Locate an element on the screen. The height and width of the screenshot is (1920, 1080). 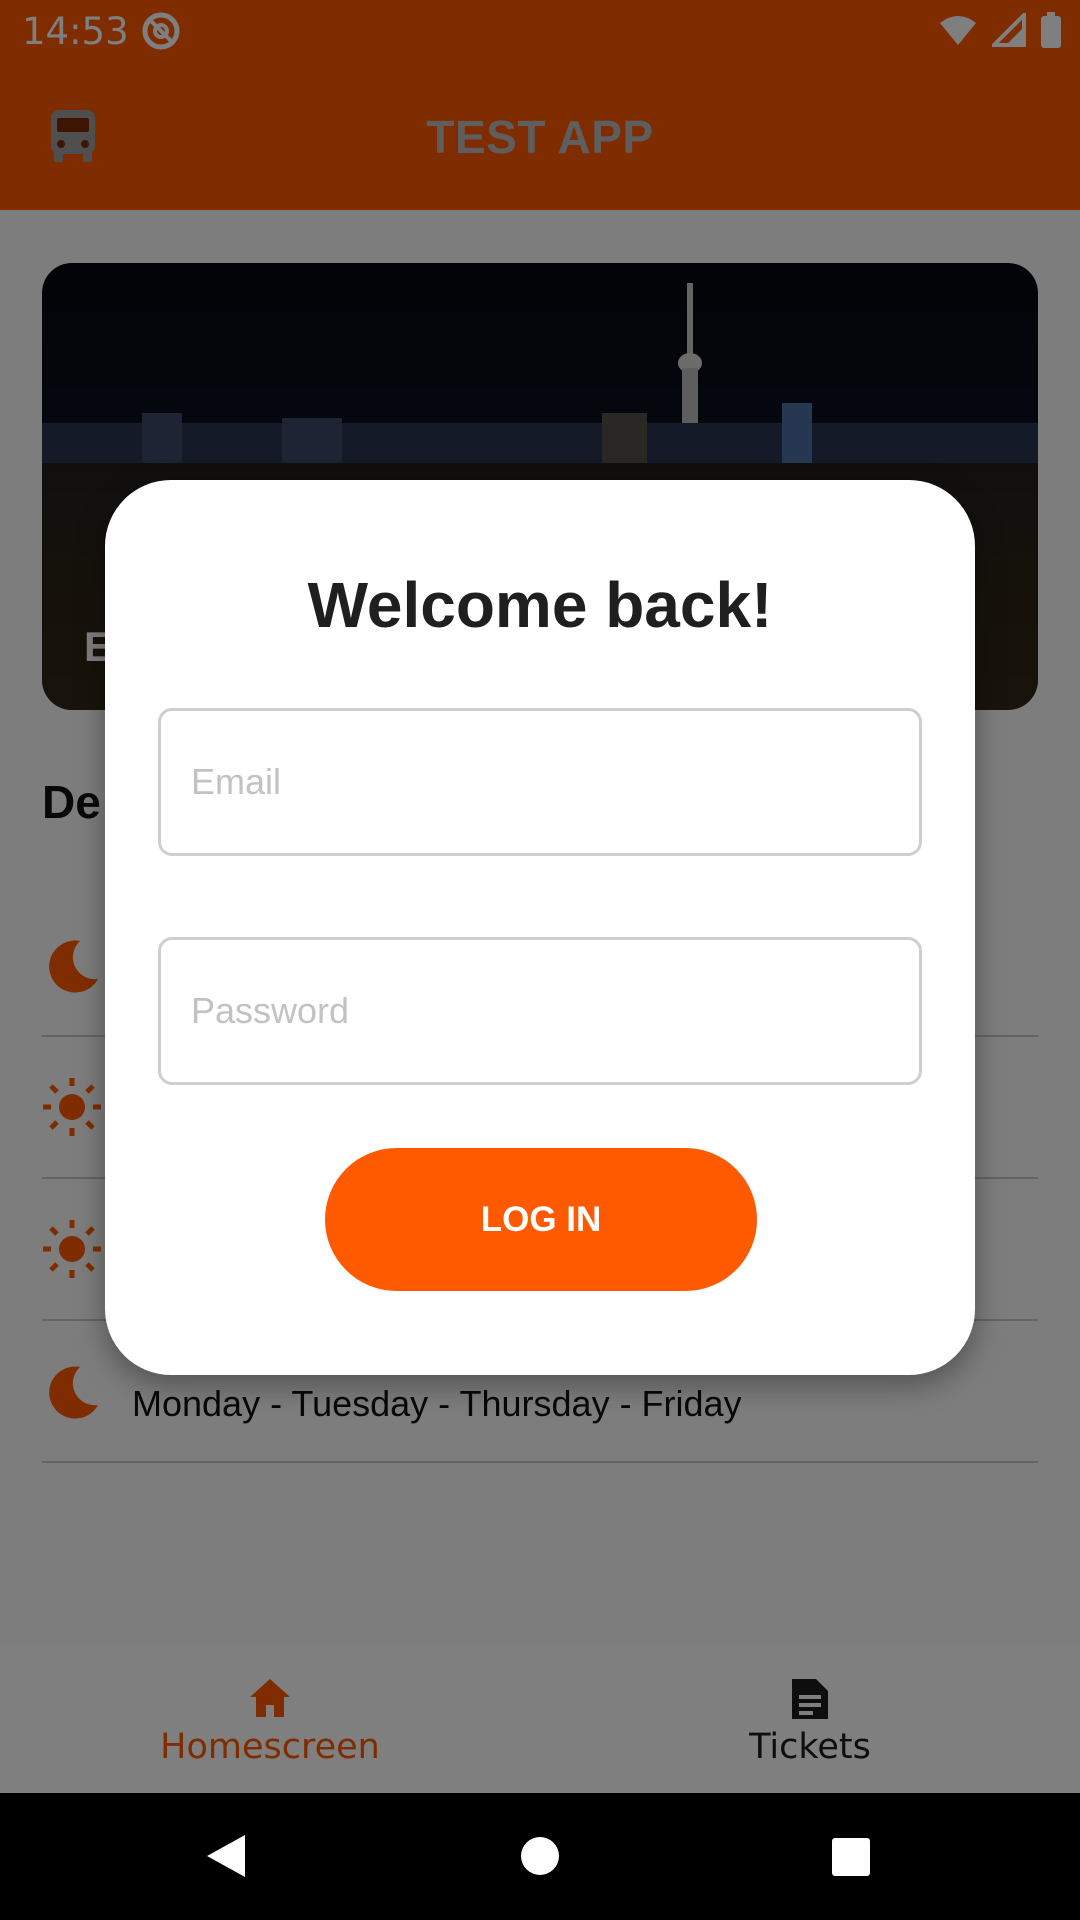
home-circle-icon is located at coordinates (540, 1858).